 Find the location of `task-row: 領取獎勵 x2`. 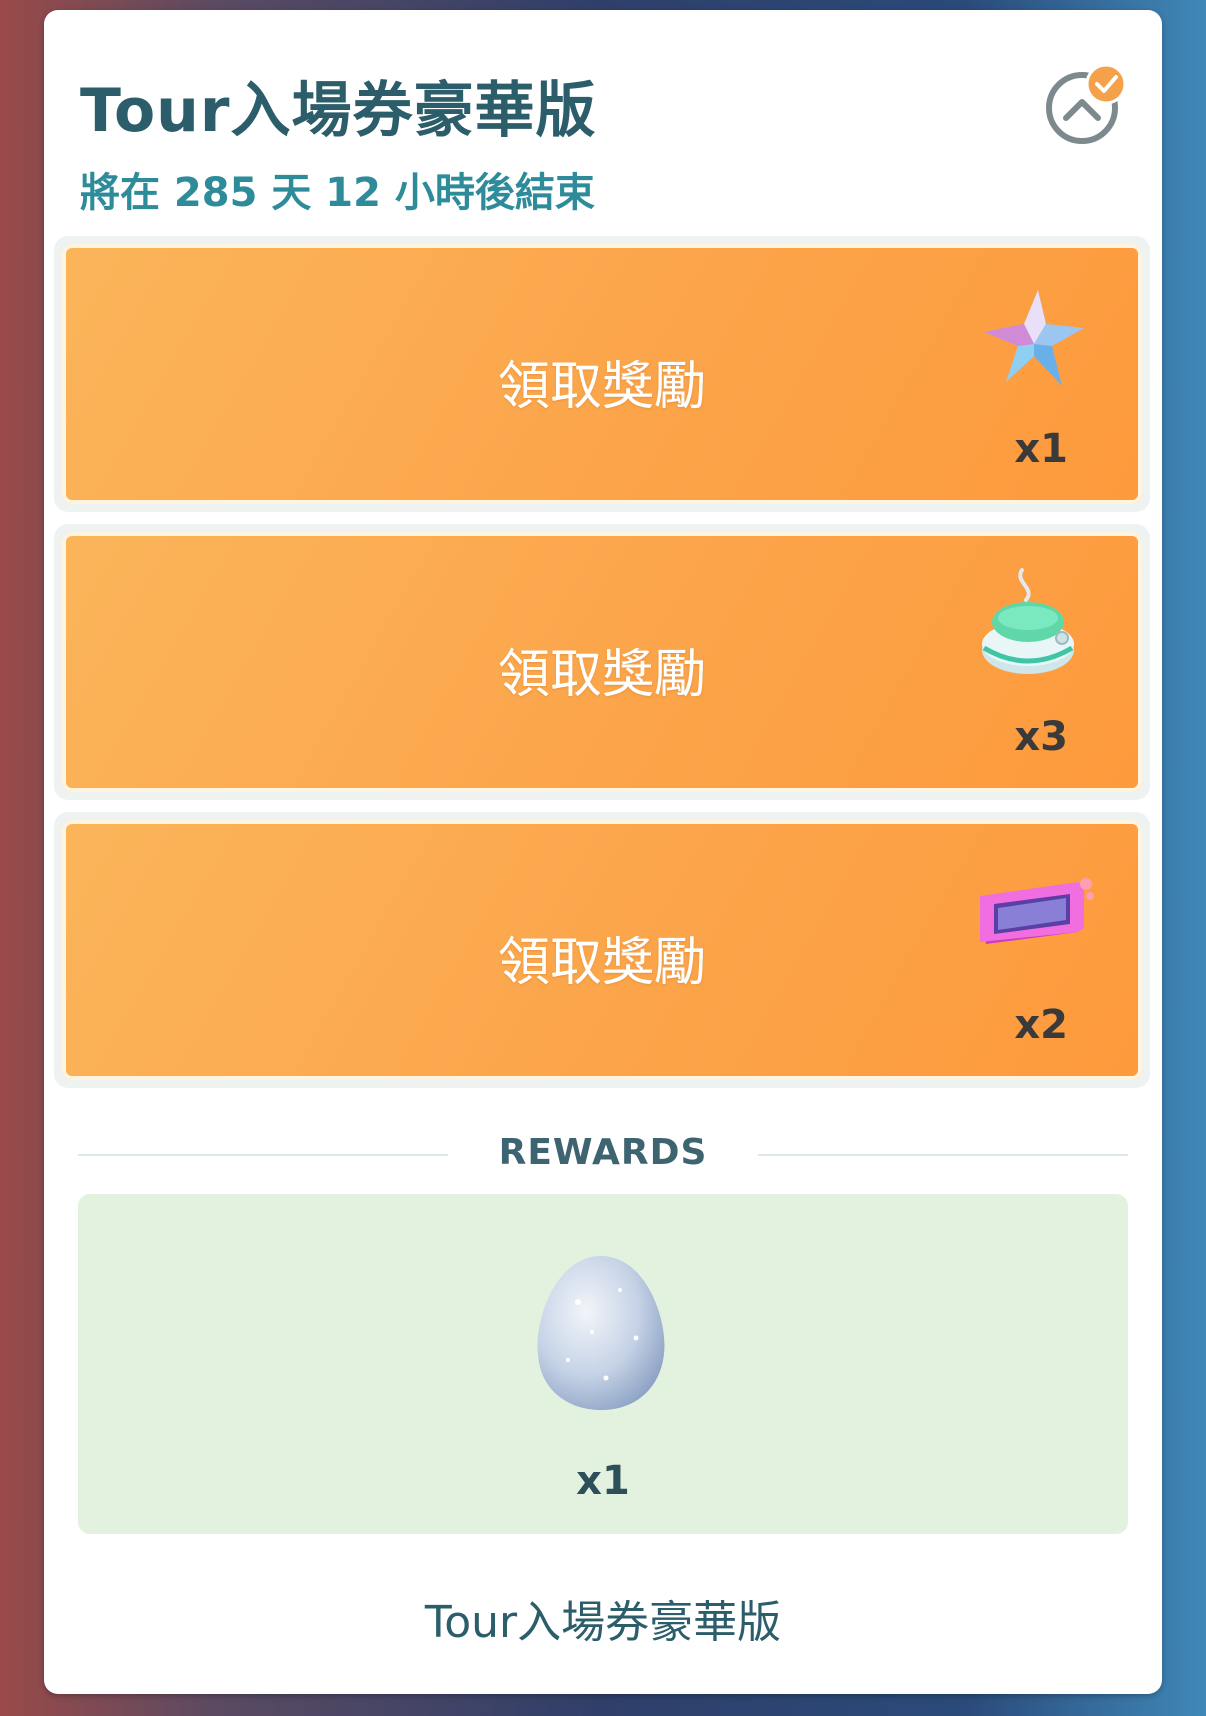

task-row: 領取獎勵 x2 is located at coordinates (602, 950).